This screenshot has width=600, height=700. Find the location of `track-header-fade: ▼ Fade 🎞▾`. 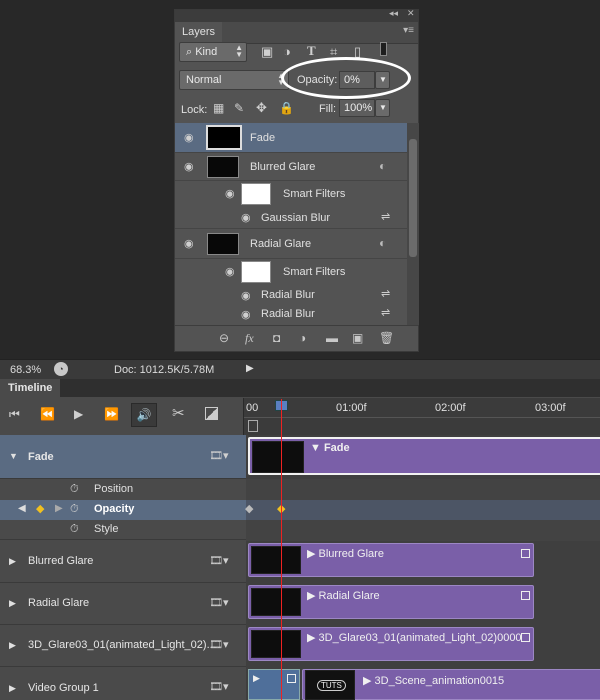

track-header-fade: ▼ Fade 🎞▾ is located at coordinates (123, 457).